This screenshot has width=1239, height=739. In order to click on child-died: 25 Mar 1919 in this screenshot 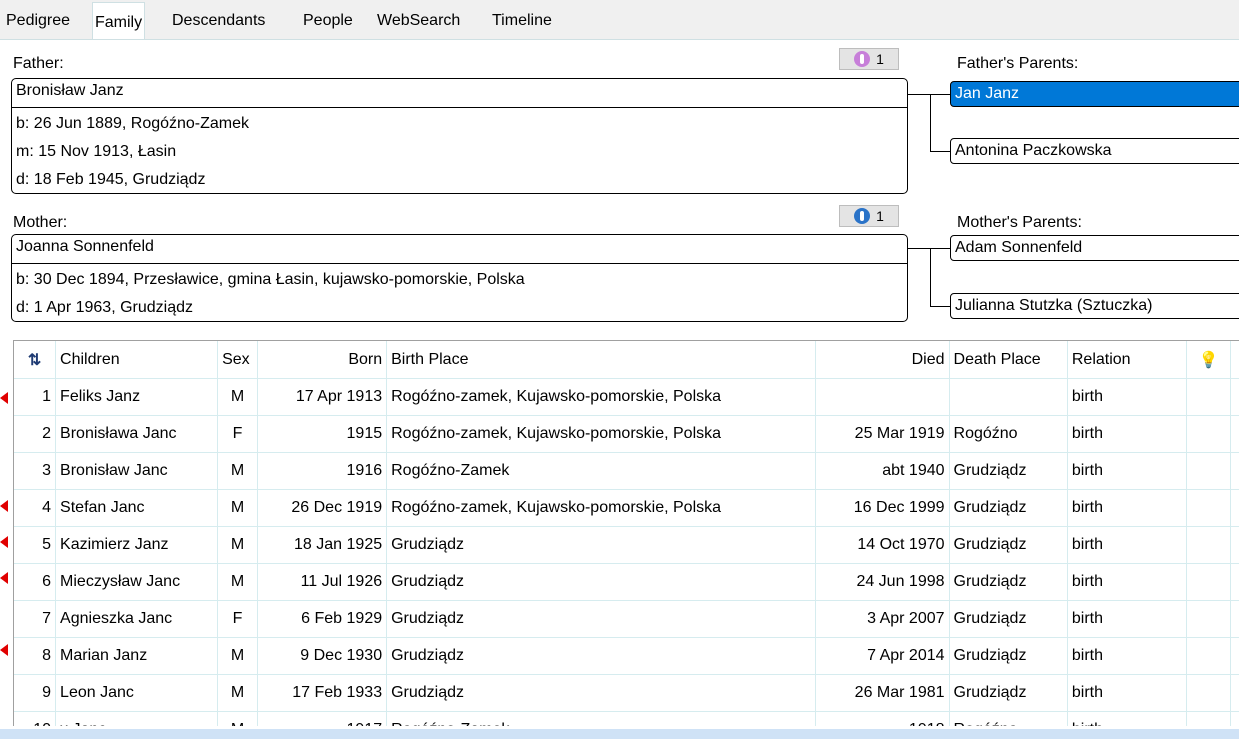, I will do `click(882, 434)`.